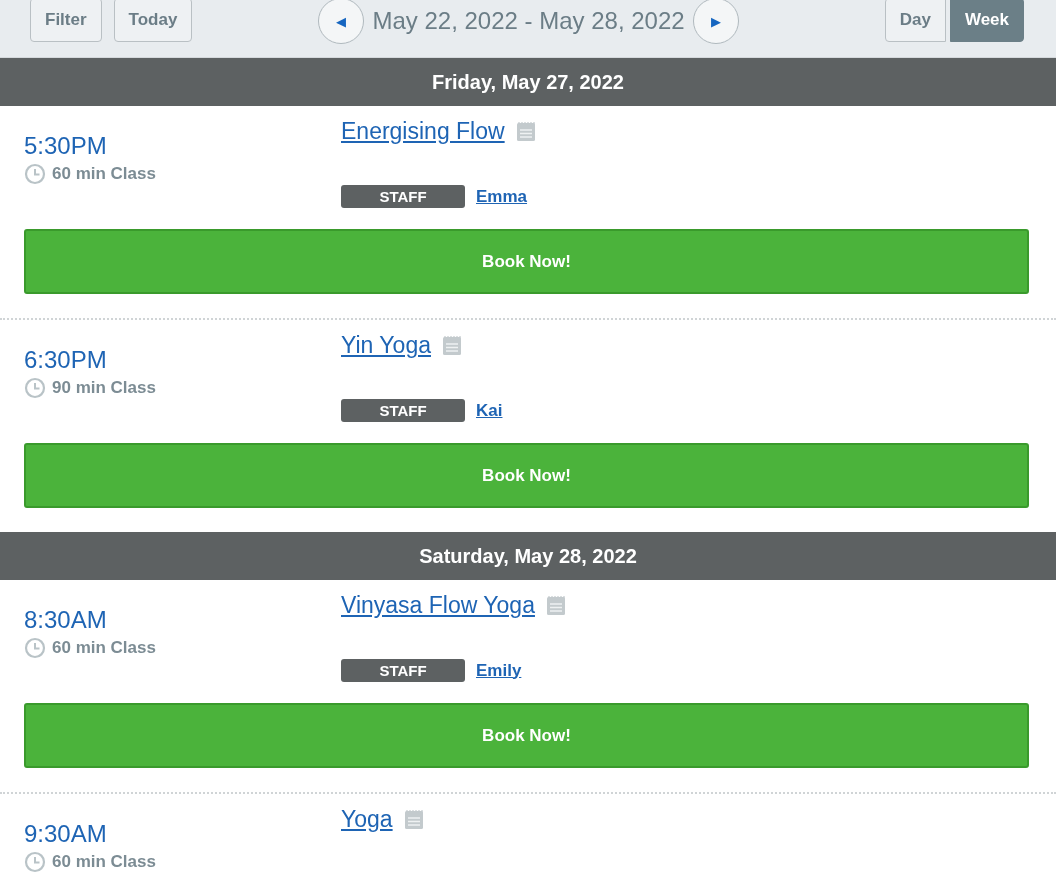 This screenshot has width=1056, height=882. I want to click on staff-link: Kai, so click(489, 410).